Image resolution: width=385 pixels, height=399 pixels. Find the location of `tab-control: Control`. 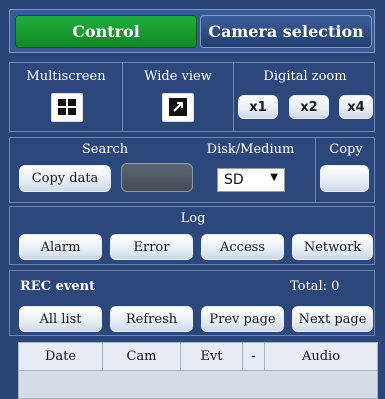

tab-control: Control is located at coordinates (106, 31).